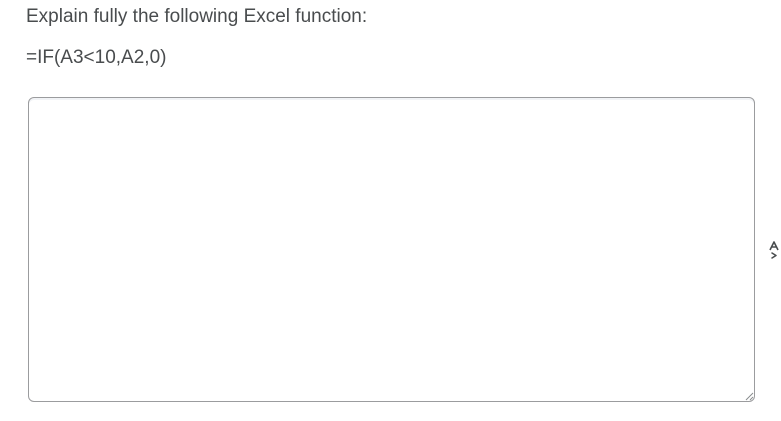  I want to click on excel-formula: =IF(A3<10,A2,0), so click(96, 57).